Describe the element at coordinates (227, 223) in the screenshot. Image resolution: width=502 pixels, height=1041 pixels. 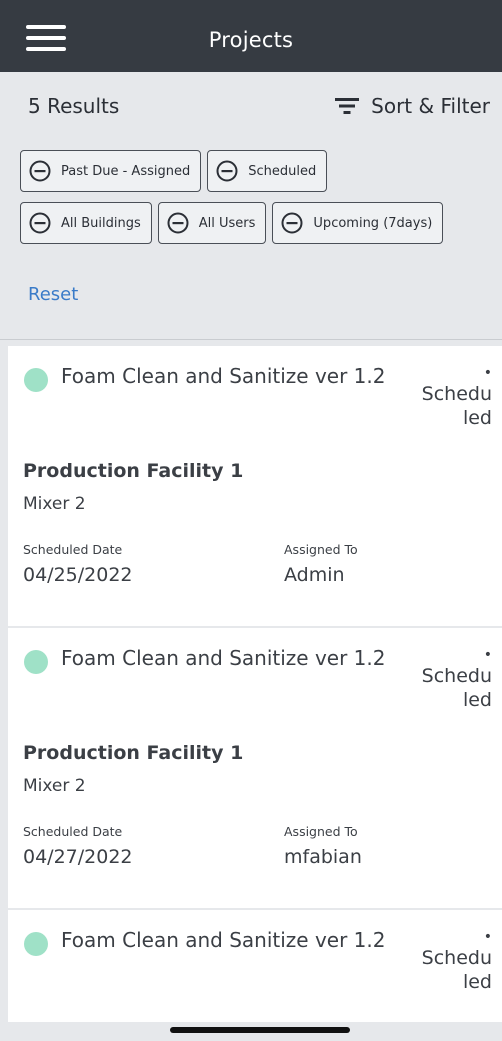
I see `chip-label: All Users` at that location.